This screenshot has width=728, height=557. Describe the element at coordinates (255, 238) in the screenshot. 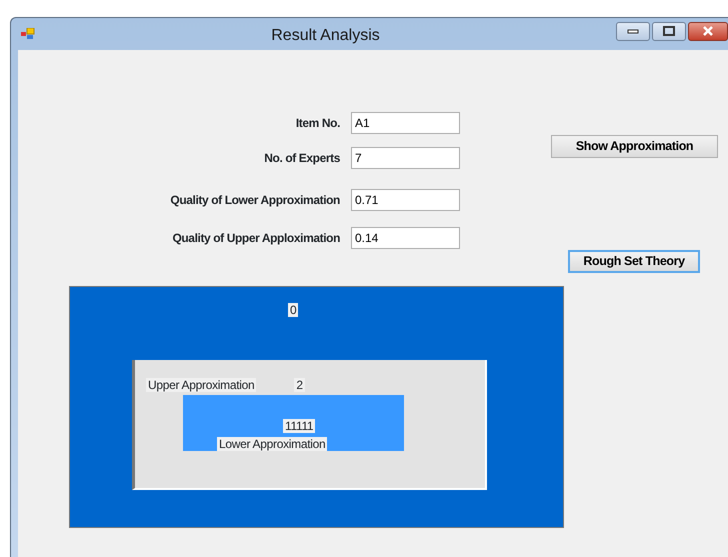

I see `field-label: Quality of Upper Apploximation` at that location.